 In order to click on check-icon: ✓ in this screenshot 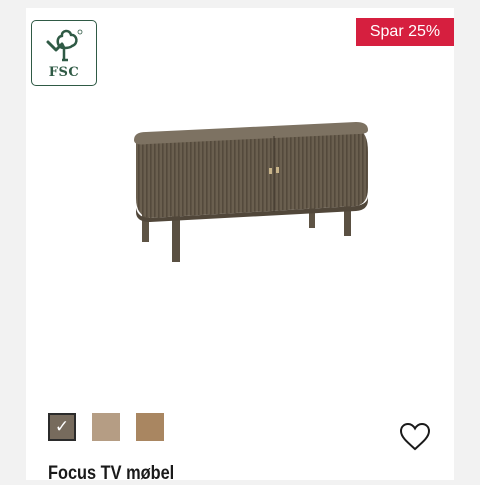, I will do `click(62, 426)`.